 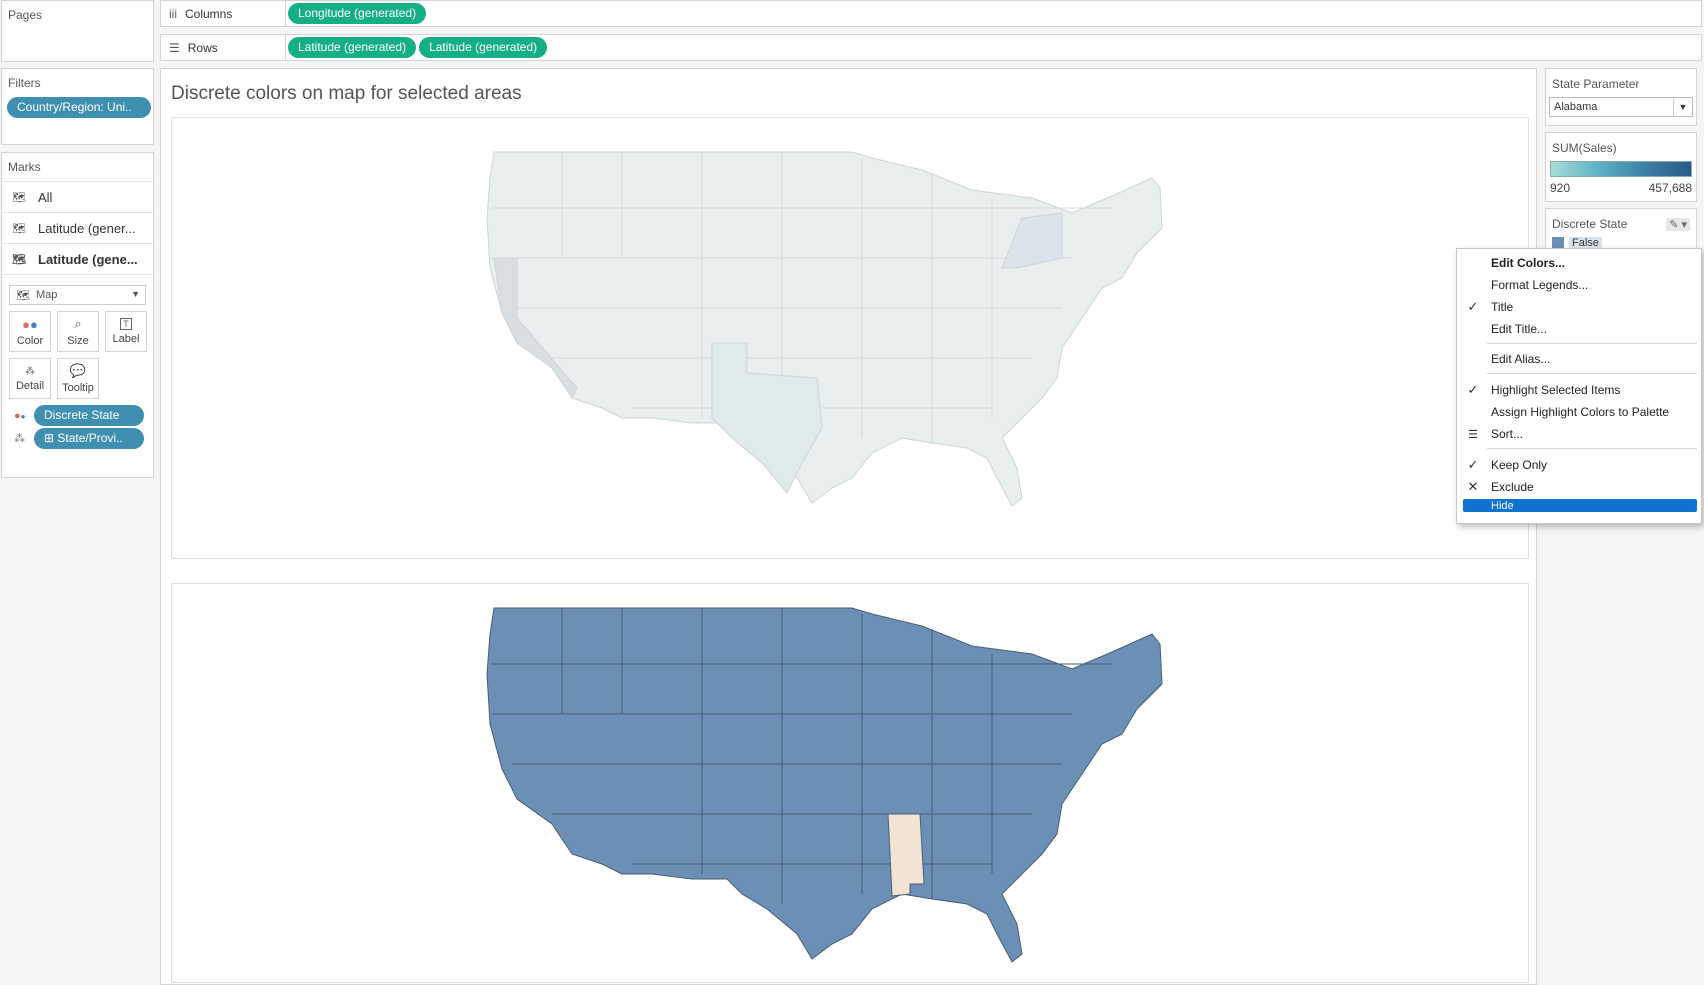 I want to click on color-button: ●● Color, so click(x=30, y=331).